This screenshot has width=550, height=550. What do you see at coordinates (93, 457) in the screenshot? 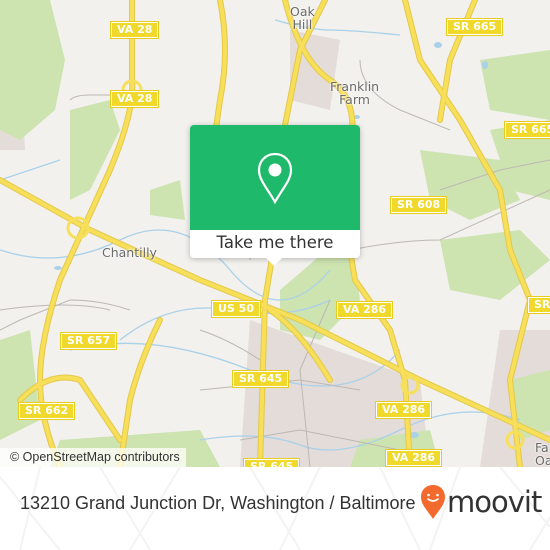
I see `map-attribution: © OpenStreetMap contributors` at bounding box center [93, 457].